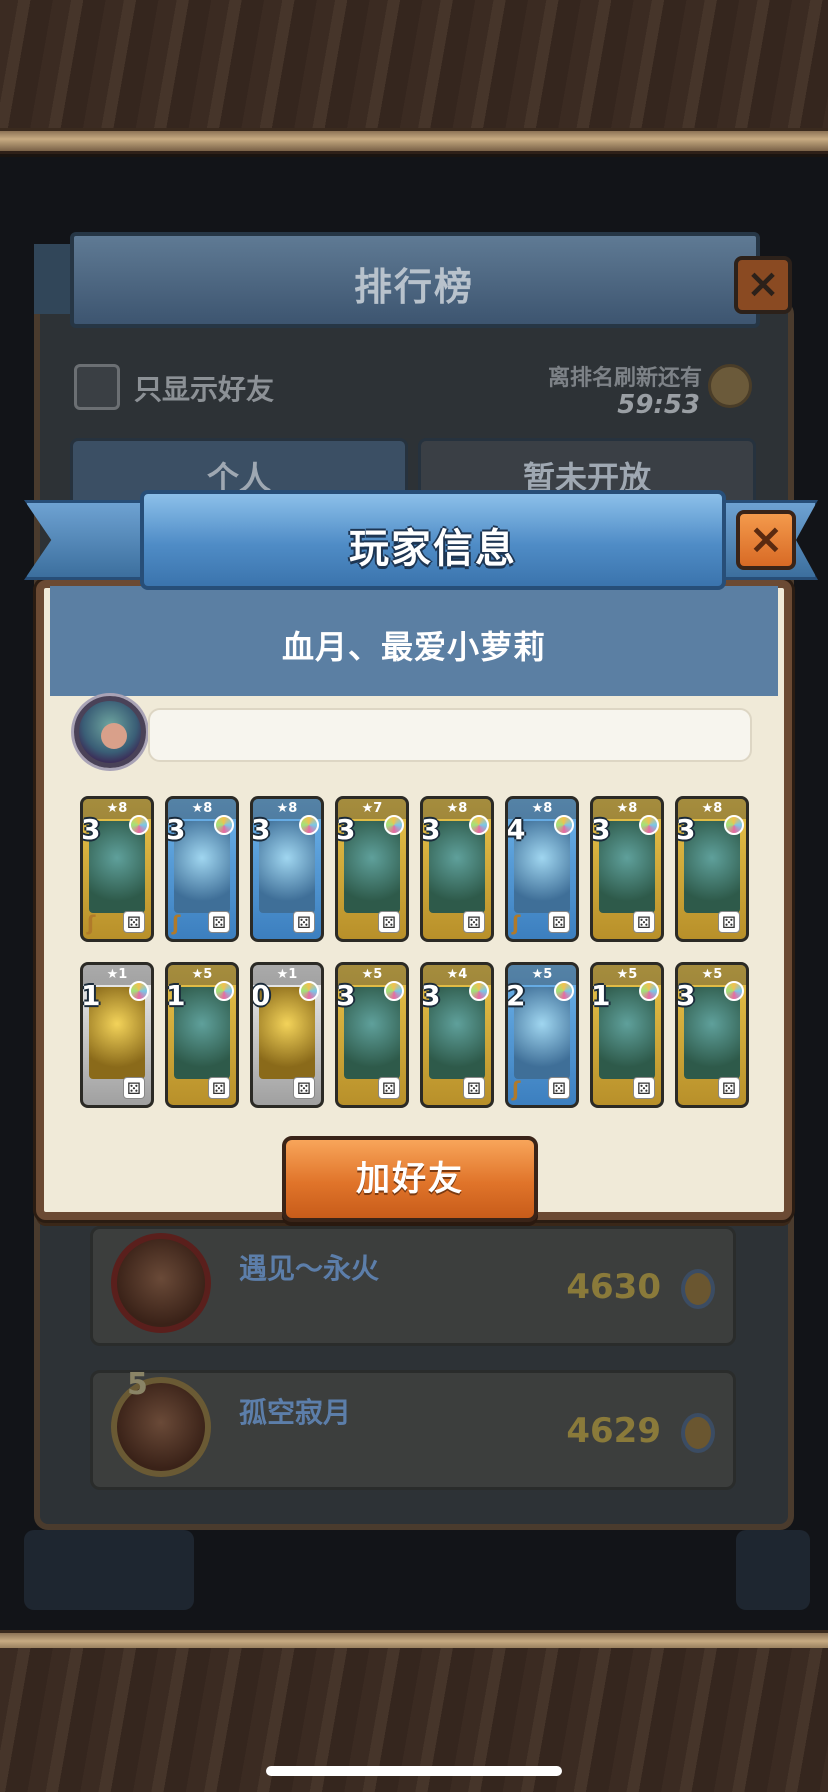 The height and width of the screenshot is (1792, 828). Describe the element at coordinates (97, 387) in the screenshot. I see `friends-only-checkbox` at that location.